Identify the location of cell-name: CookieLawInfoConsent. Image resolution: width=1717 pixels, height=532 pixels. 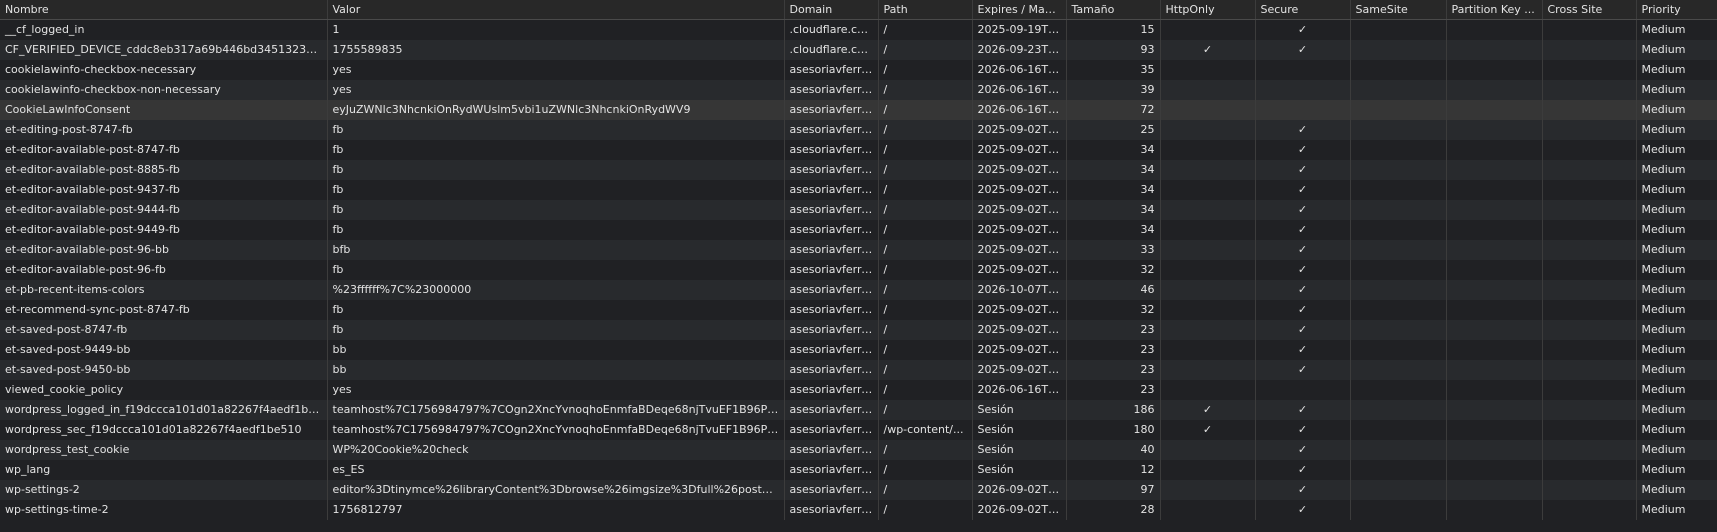
(164, 110).